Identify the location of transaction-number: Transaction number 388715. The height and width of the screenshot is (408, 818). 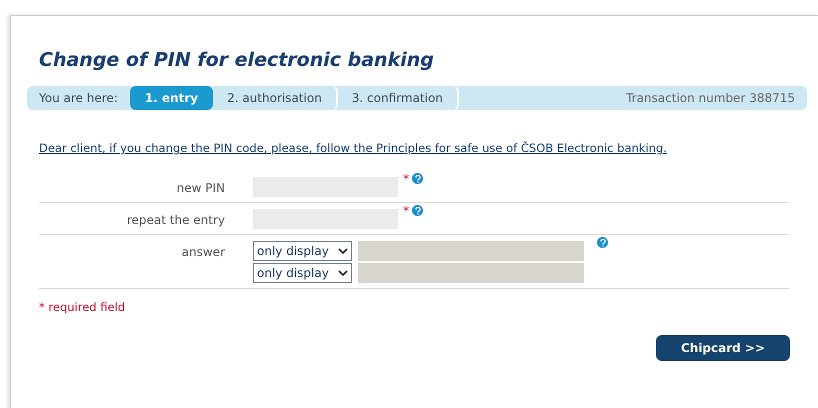
(711, 98).